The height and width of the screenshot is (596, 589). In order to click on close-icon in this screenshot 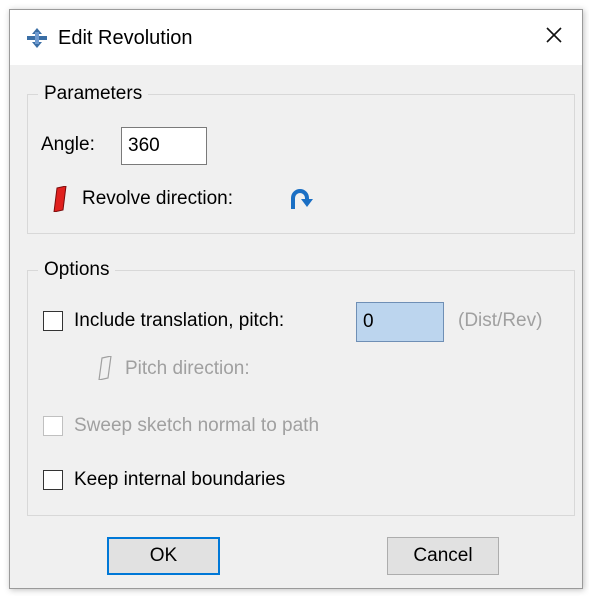, I will do `click(554, 37)`.